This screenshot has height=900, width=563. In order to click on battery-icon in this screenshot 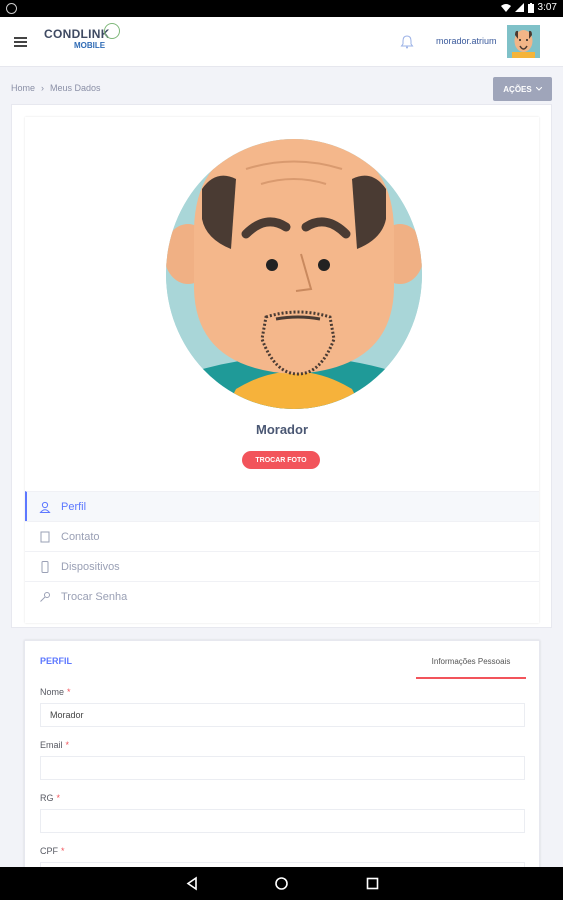, I will do `click(530, 7)`.